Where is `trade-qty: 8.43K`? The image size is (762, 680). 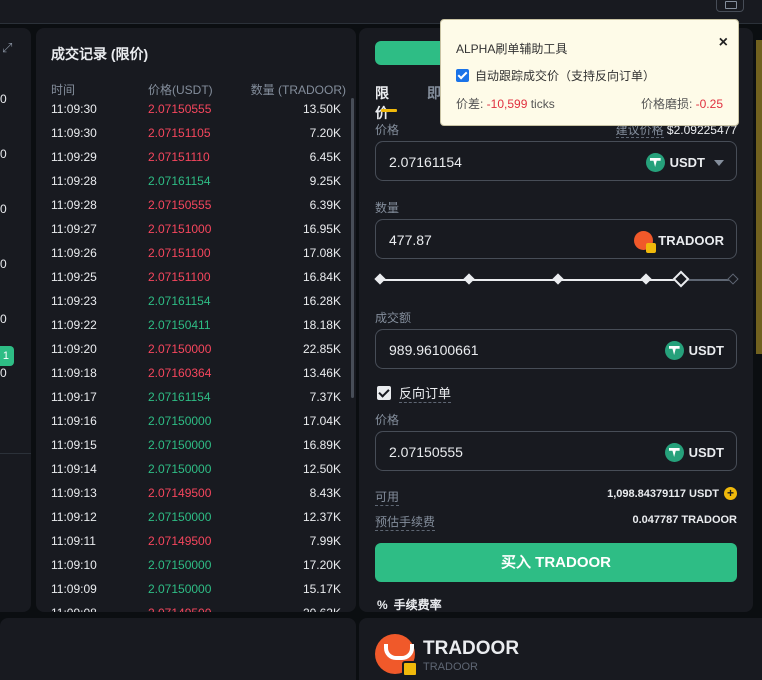
trade-qty: 8.43K is located at coordinates (325, 493).